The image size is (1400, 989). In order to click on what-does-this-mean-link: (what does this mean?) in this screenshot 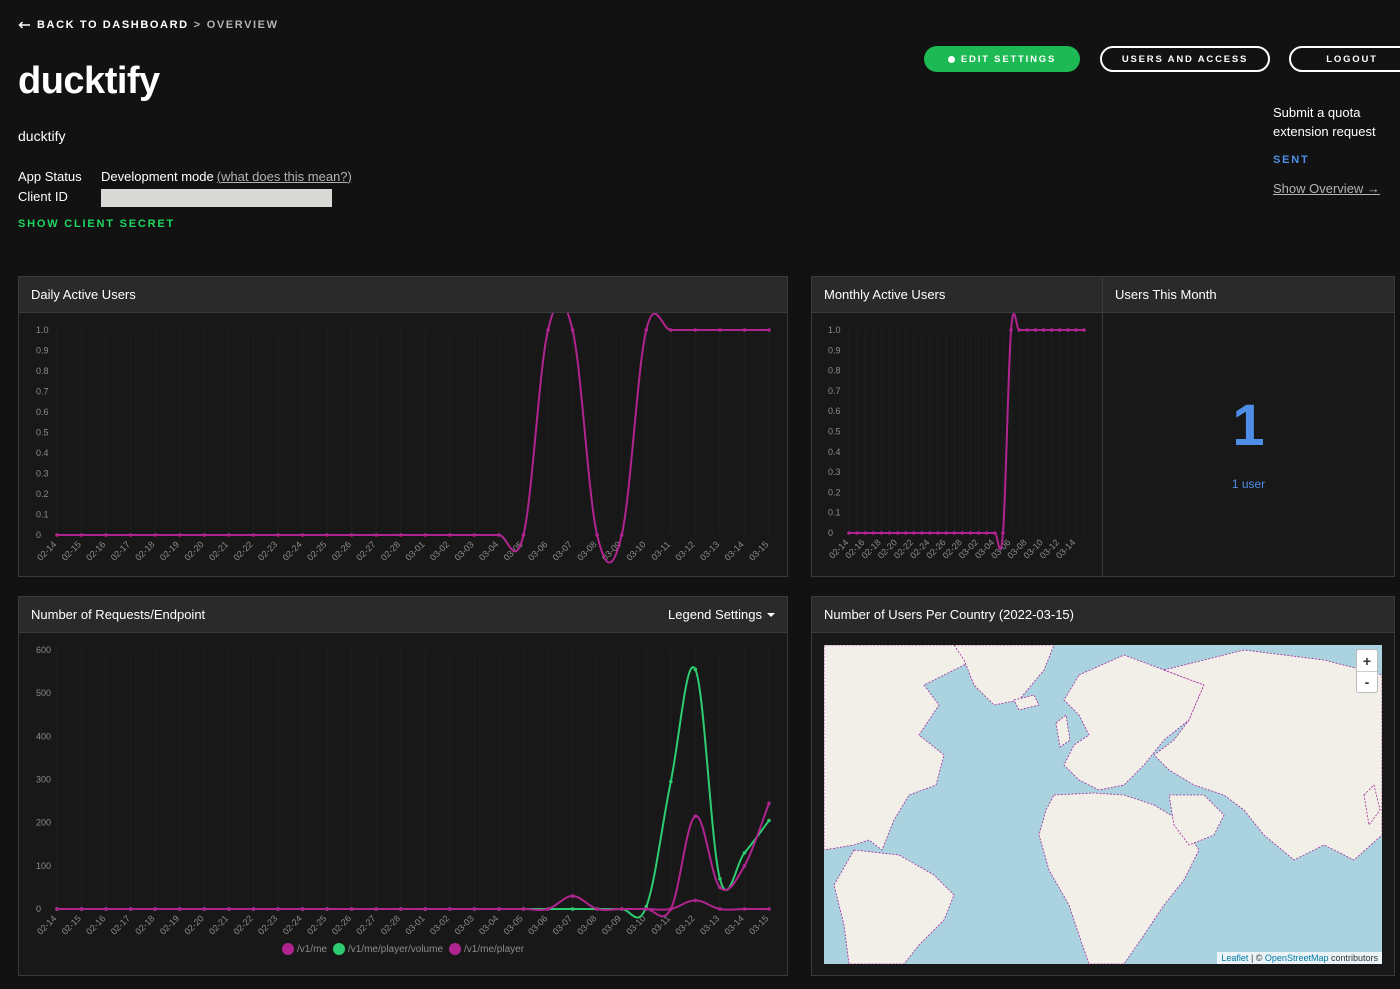, I will do `click(284, 176)`.